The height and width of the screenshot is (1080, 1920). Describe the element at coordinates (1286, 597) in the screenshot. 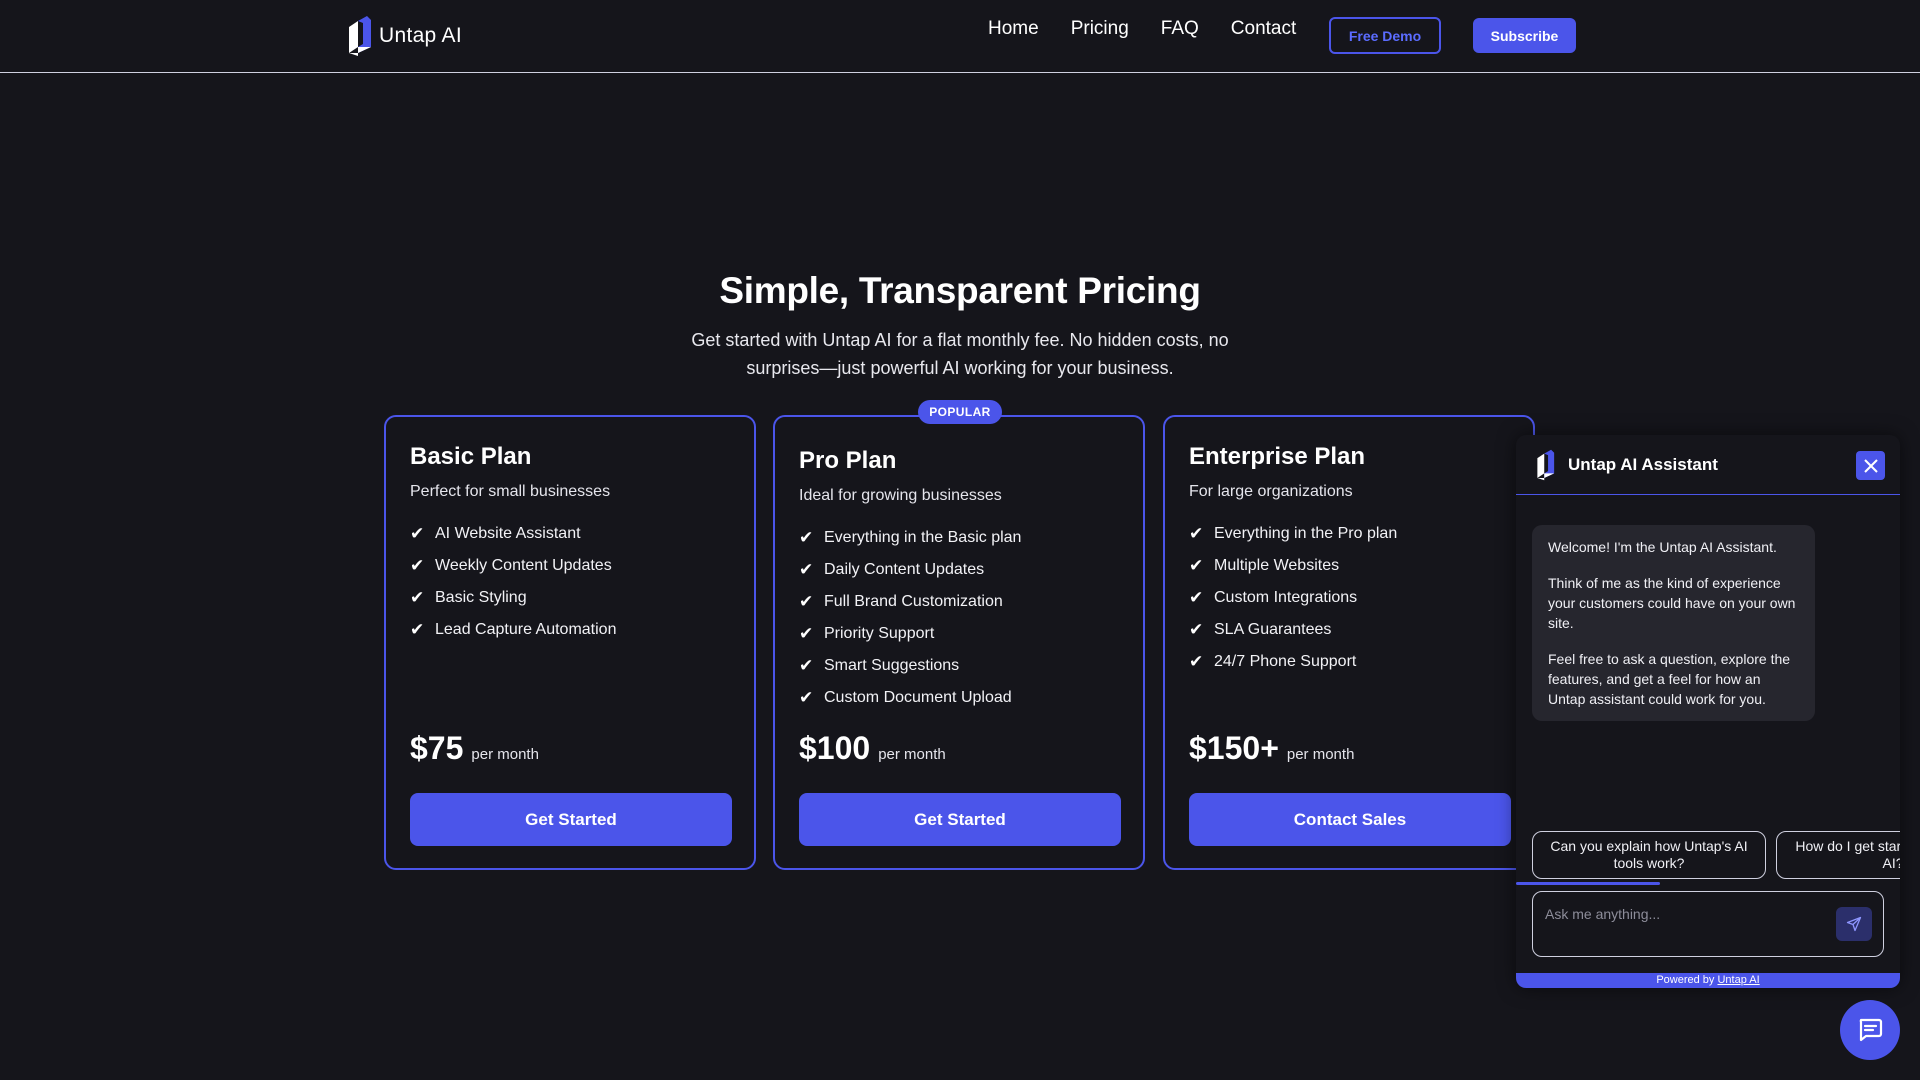

I see `feature-label: Custom Integrations` at that location.